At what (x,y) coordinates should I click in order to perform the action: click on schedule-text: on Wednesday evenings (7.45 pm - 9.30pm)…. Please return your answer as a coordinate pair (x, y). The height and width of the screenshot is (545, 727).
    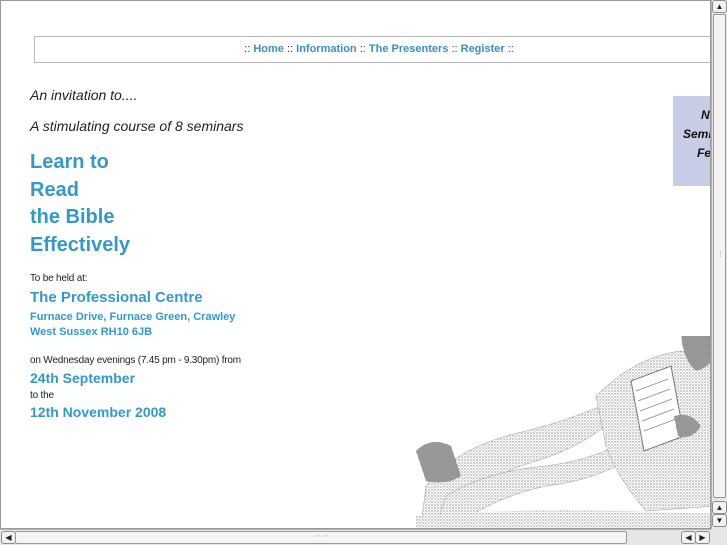
    Looking at the image, I should click on (135, 360).